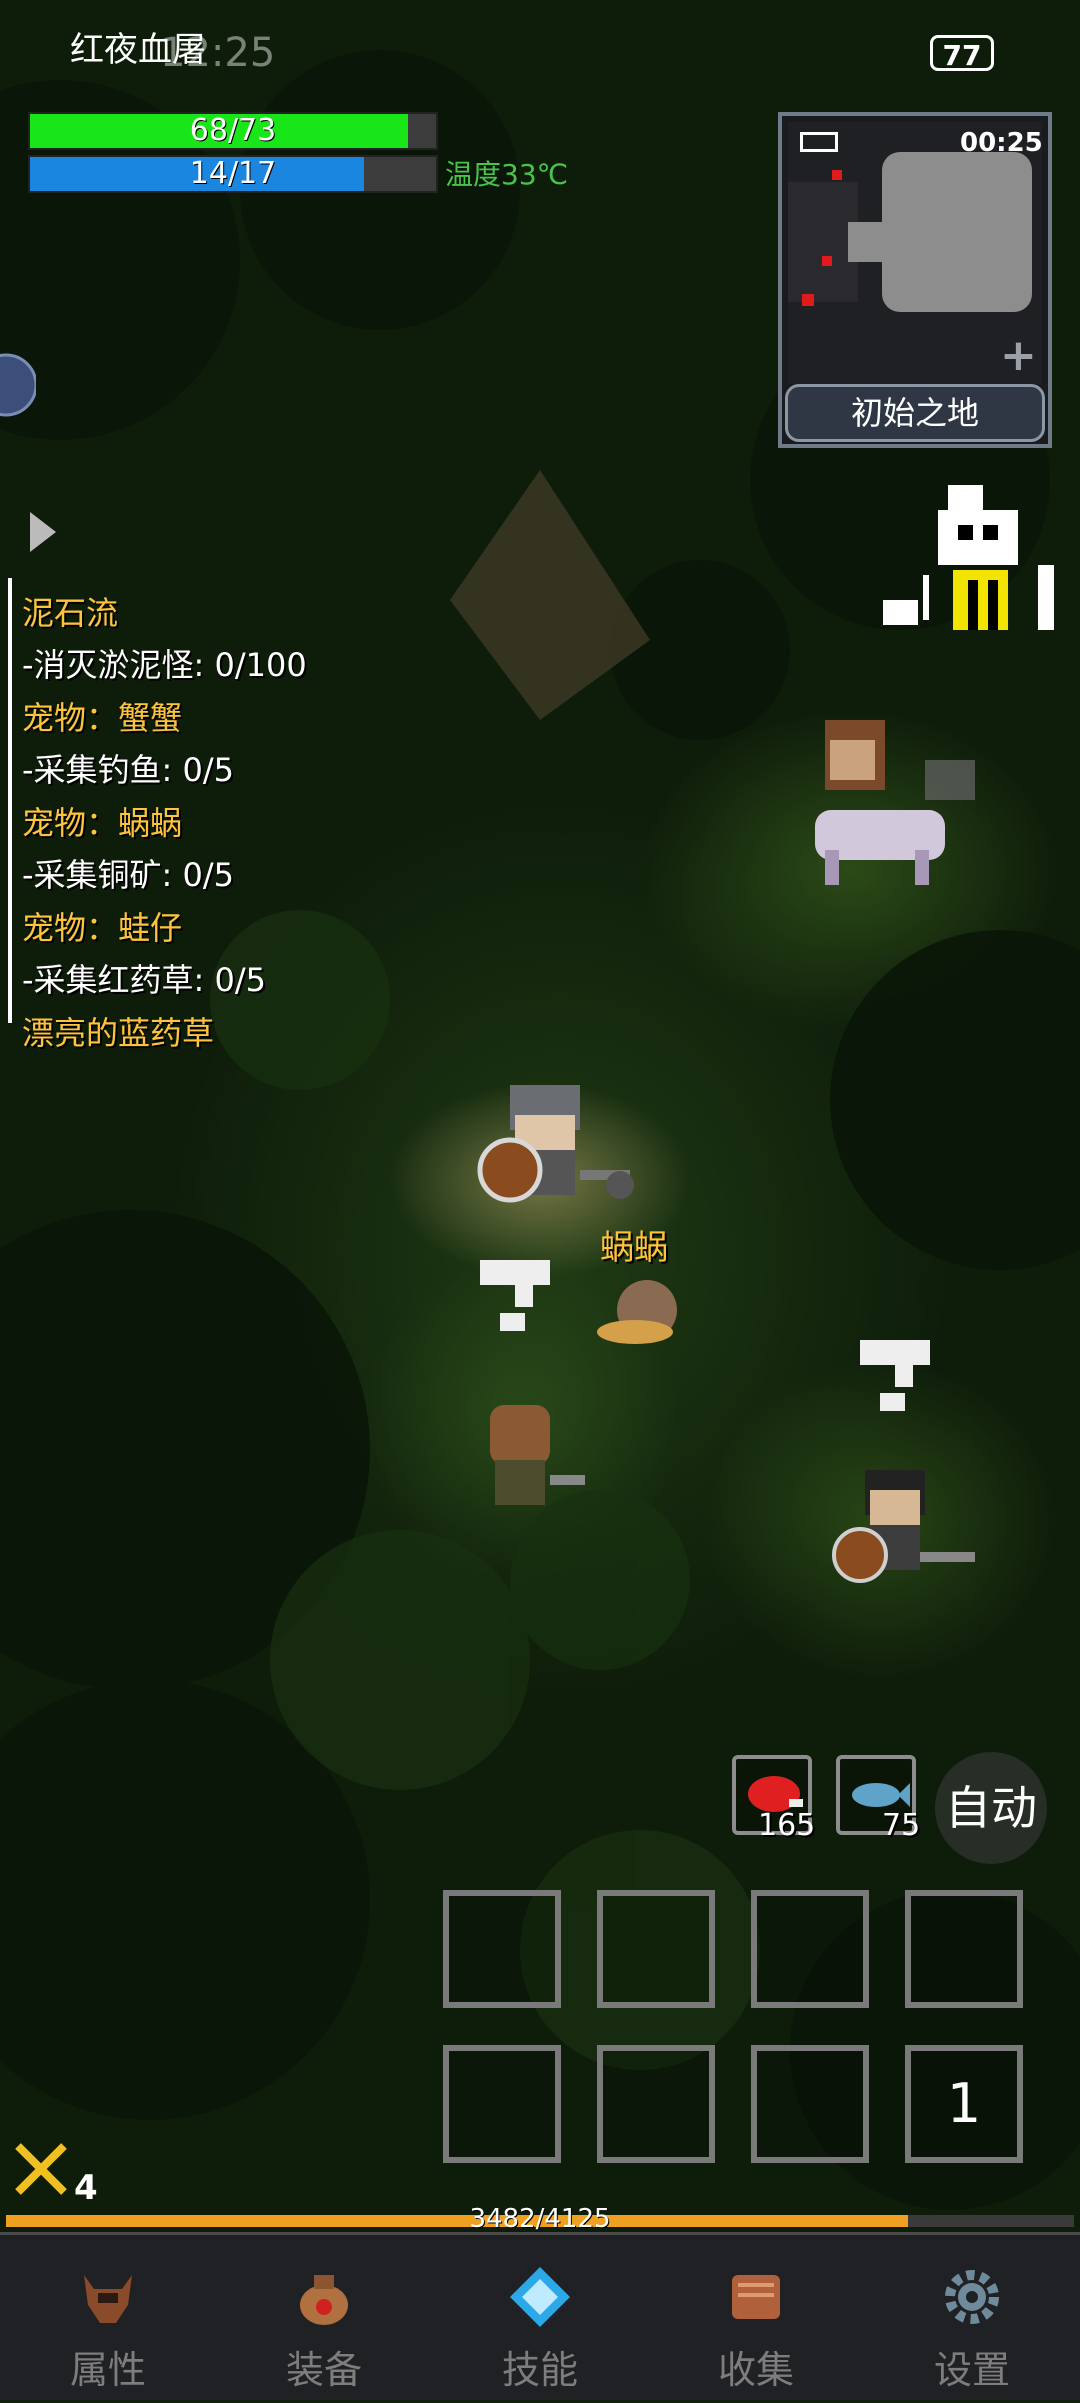 This screenshot has width=1080, height=2403. I want to click on mounted-npc, so click(885, 795).